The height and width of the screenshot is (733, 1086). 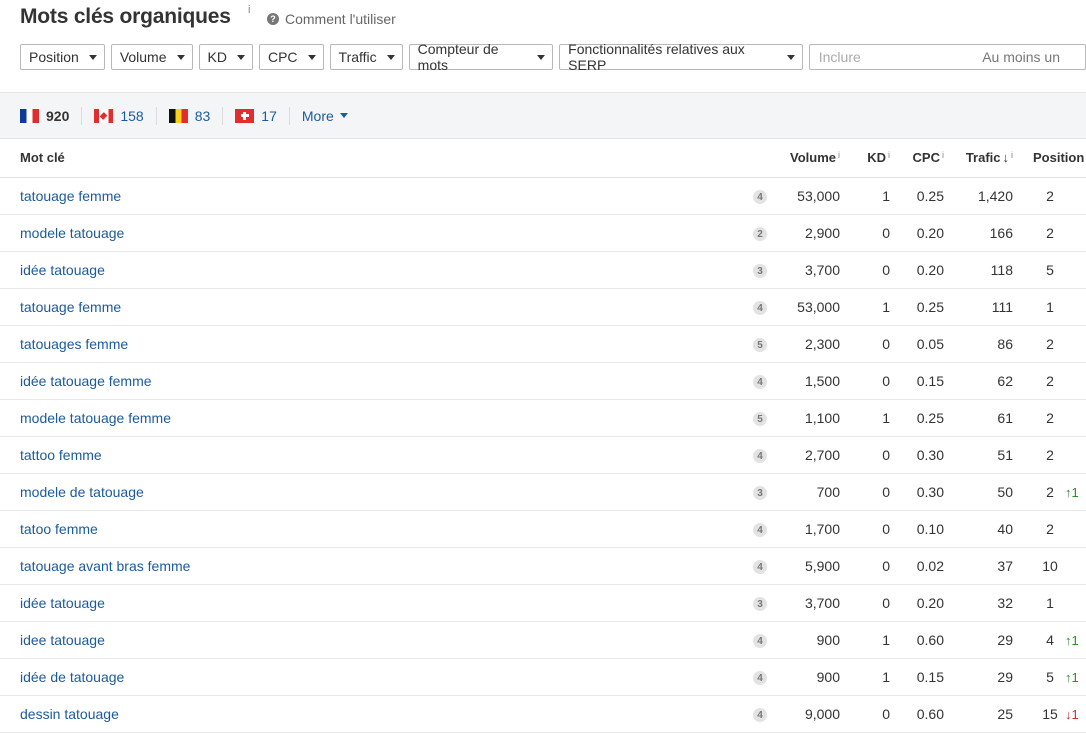 I want to click on keyword-link: tatouages femme, so click(x=370, y=343).